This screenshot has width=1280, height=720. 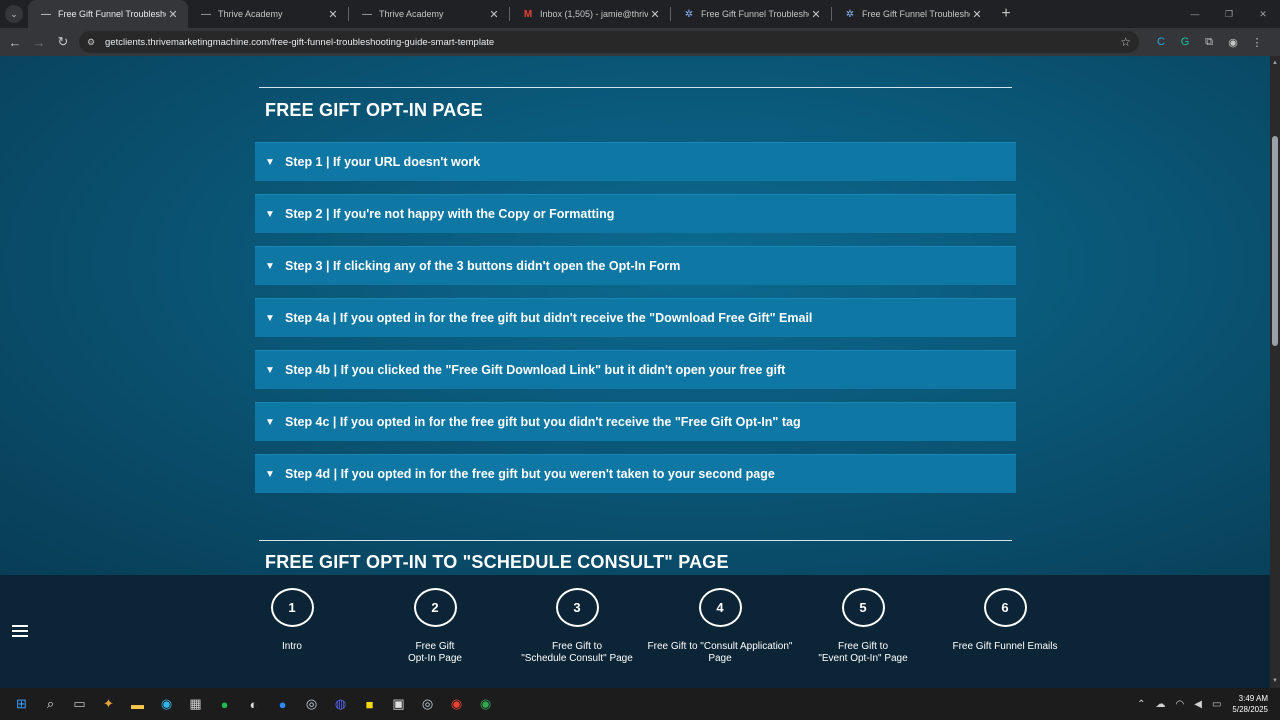 I want to click on close-window-icon: ✕, so click(x=1263, y=14).